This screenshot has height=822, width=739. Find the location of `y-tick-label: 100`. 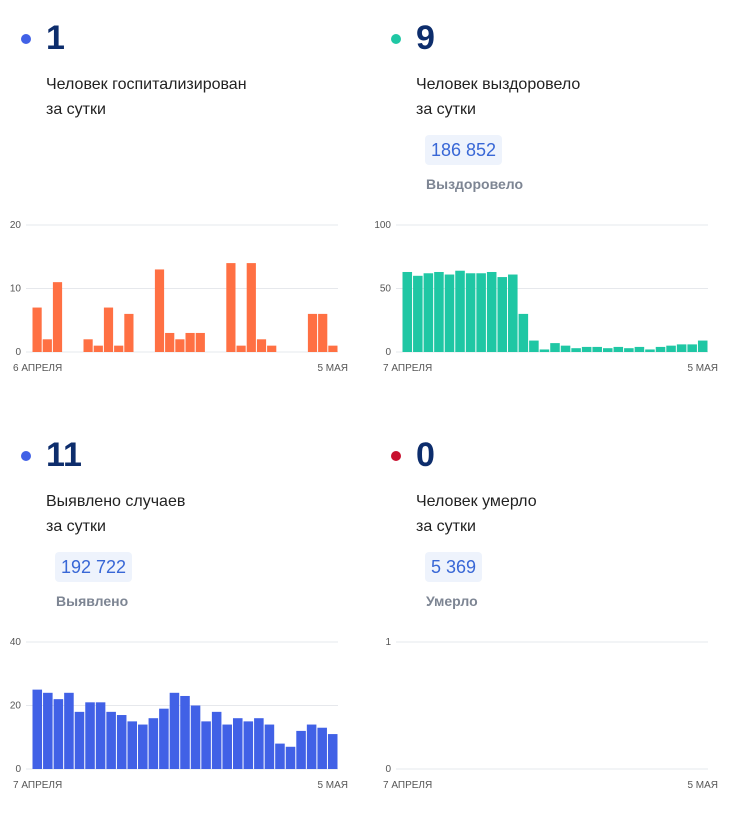

y-tick-label: 100 is located at coordinates (382, 225).